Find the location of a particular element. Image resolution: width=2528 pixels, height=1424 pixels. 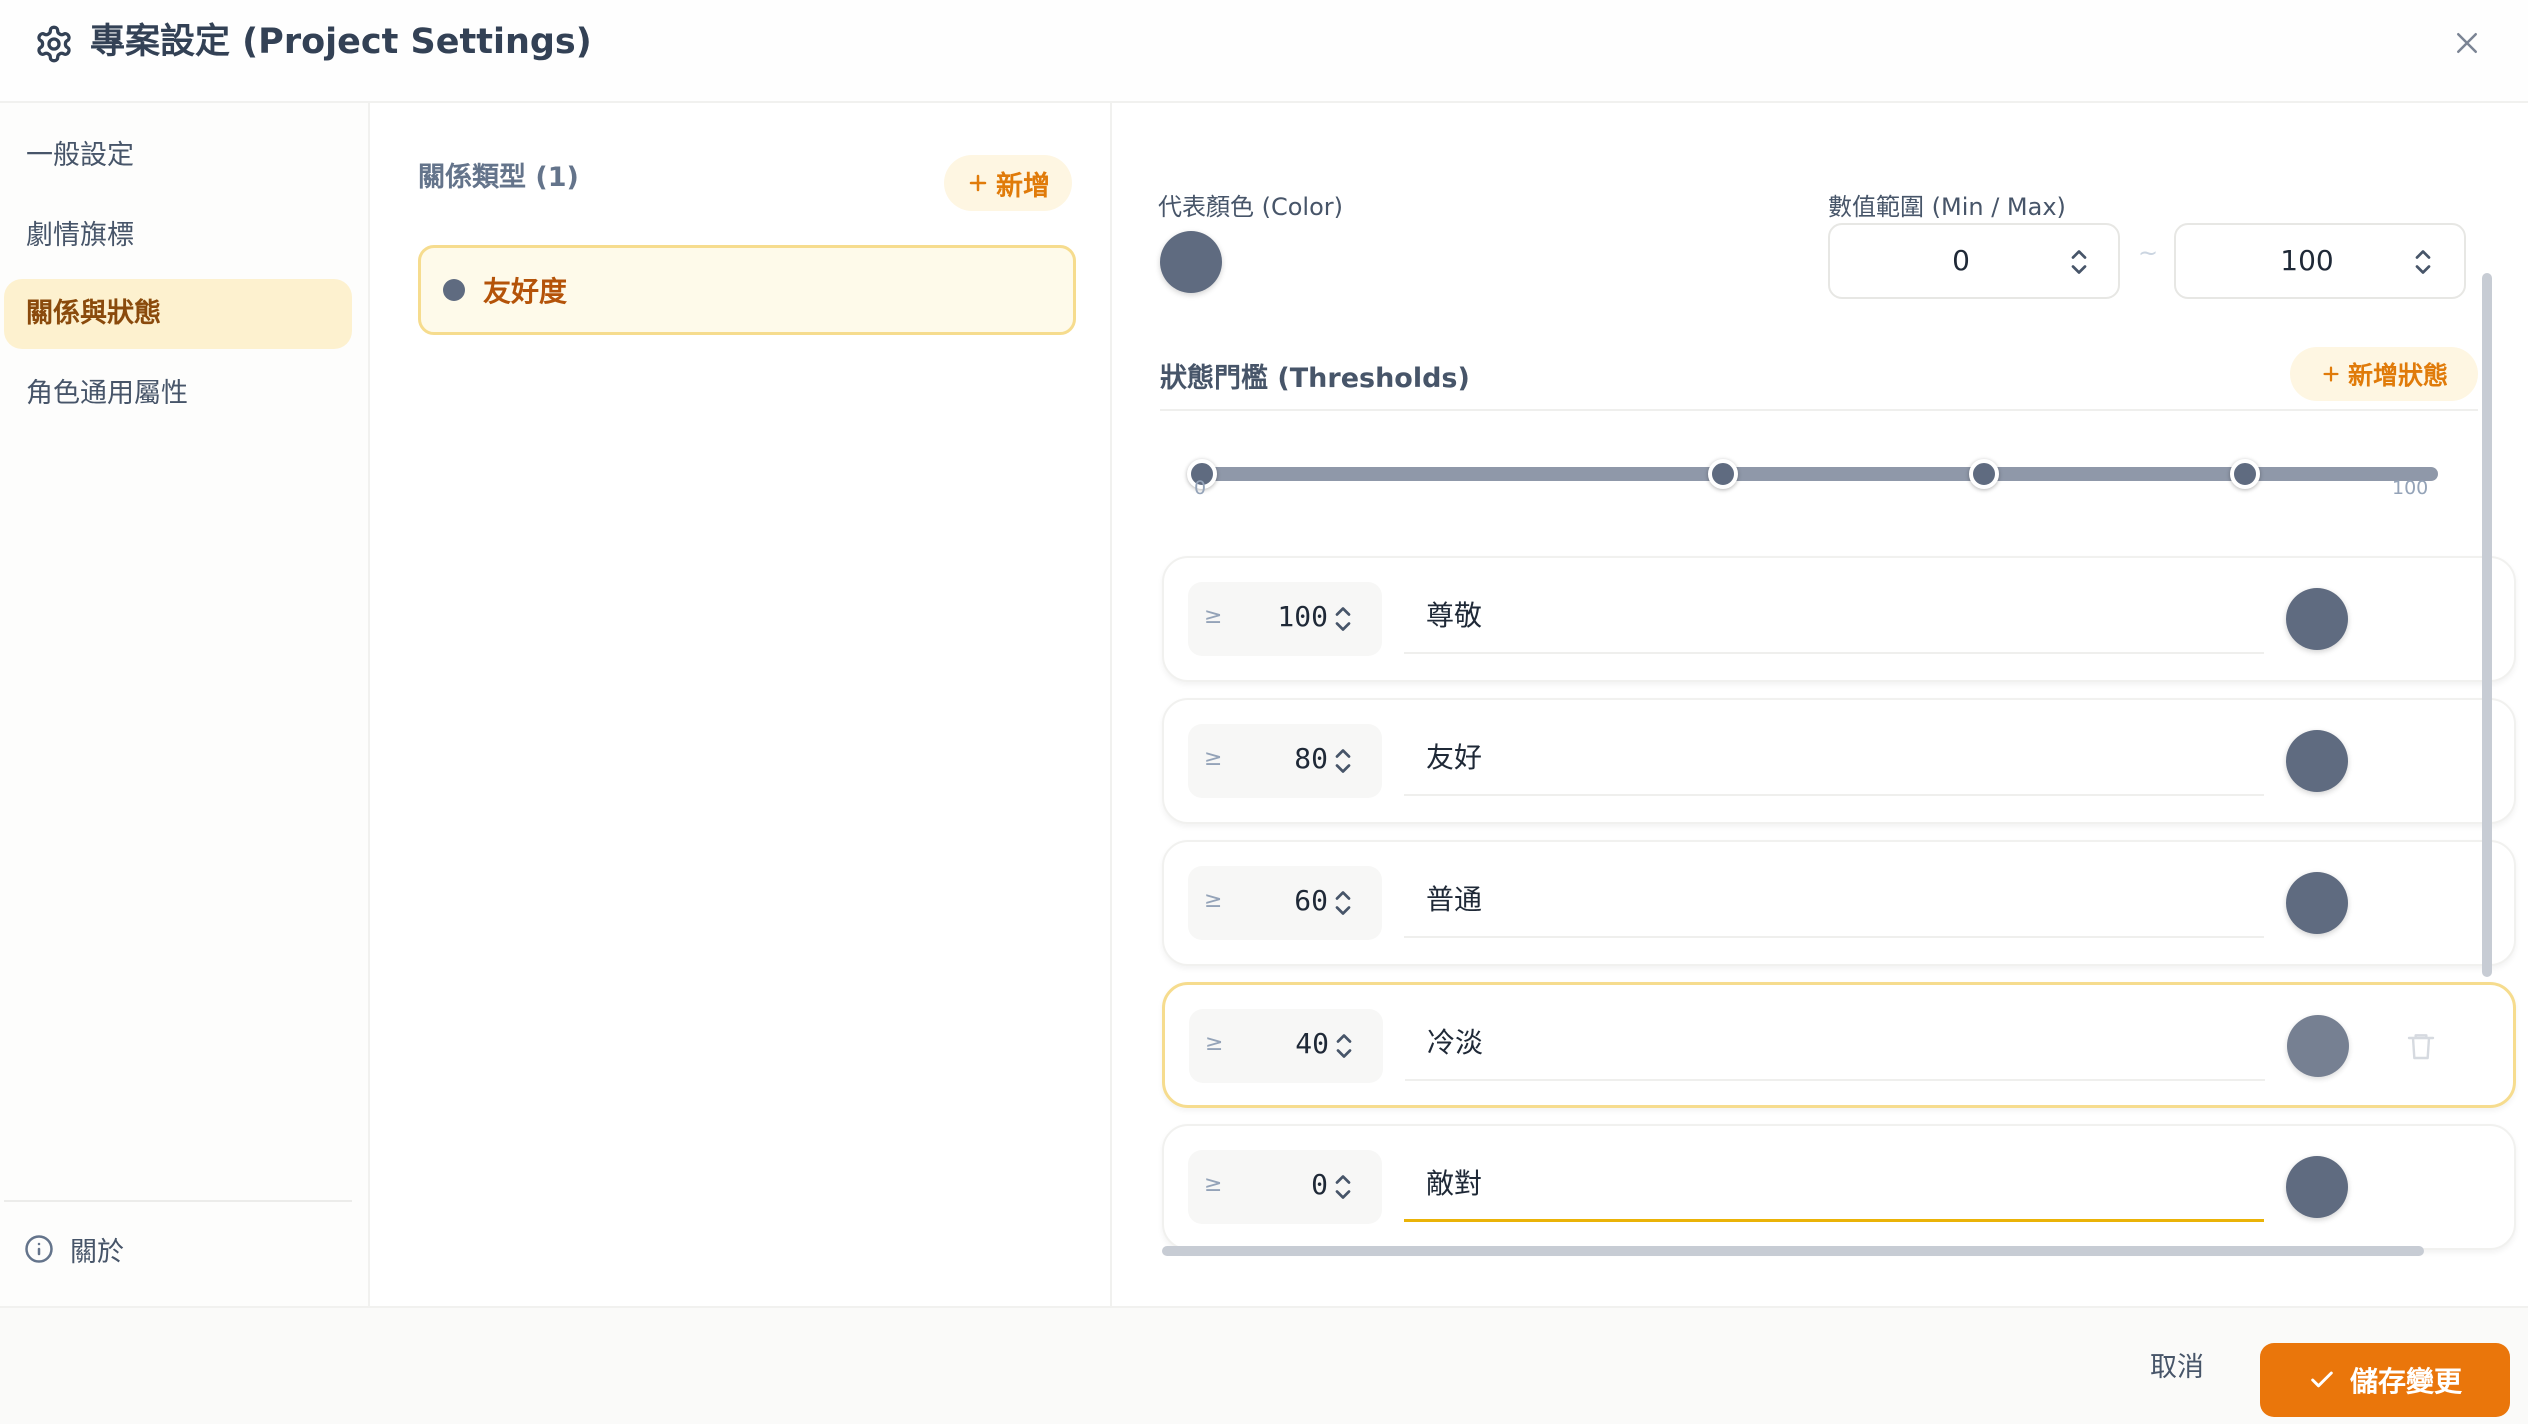

horizontal-scrollbar is located at coordinates (1793, 1251).